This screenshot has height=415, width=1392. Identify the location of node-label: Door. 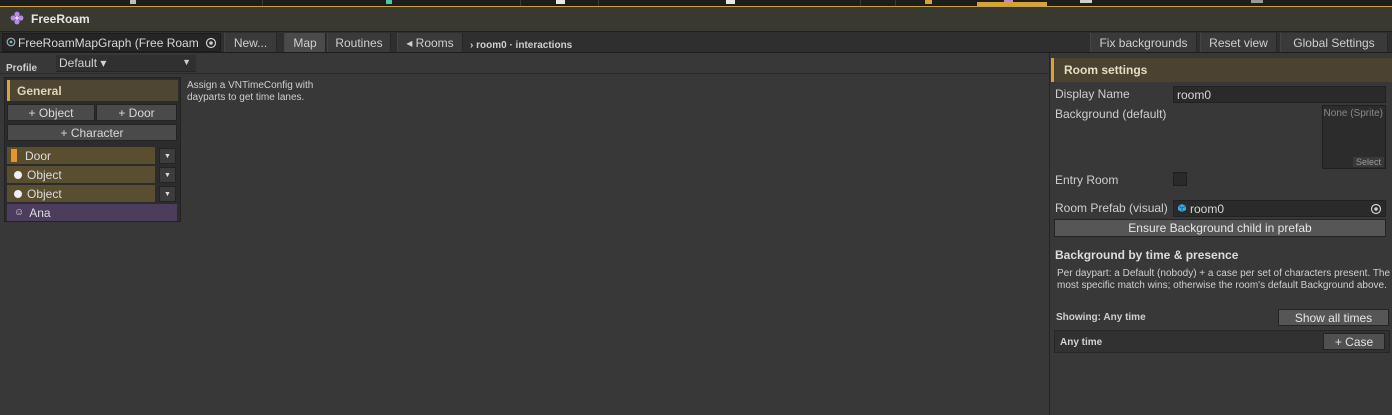
(38, 155).